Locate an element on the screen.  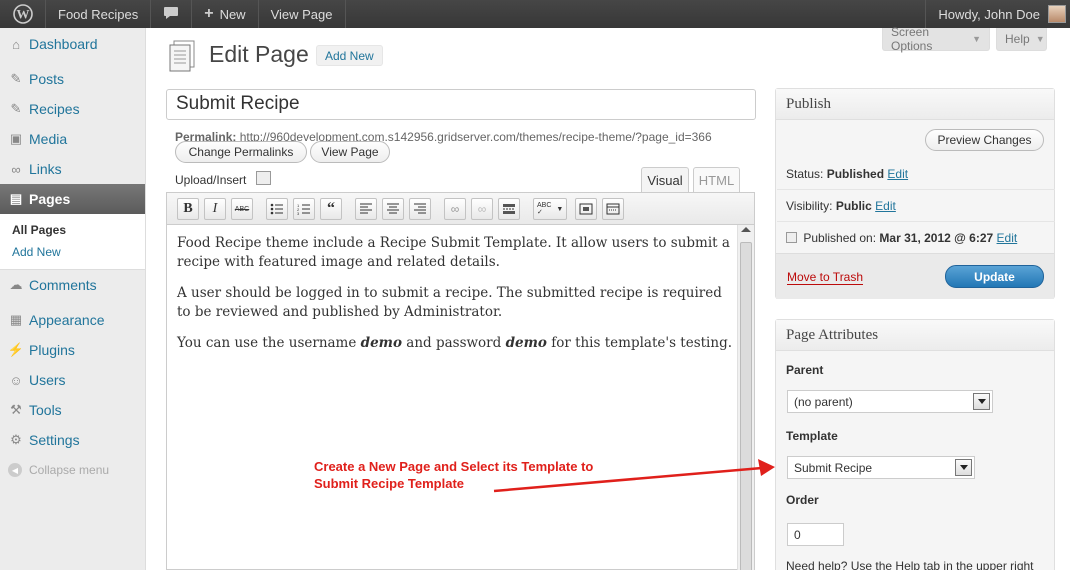
my-account-link: Howdy, John Doe is located at coordinates (997, 14).